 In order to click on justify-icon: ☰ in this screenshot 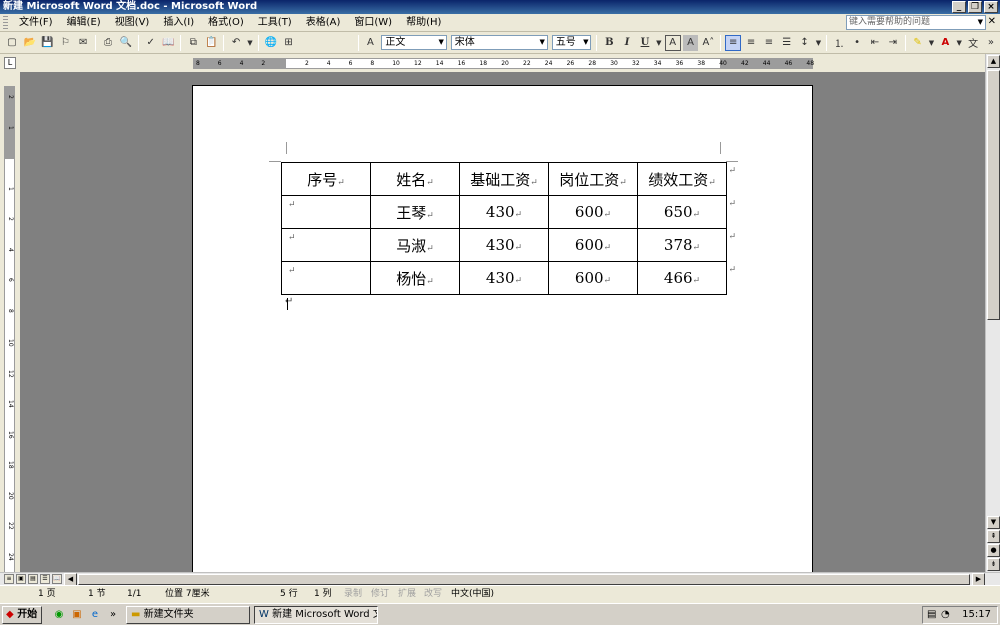, I will do `click(787, 43)`.